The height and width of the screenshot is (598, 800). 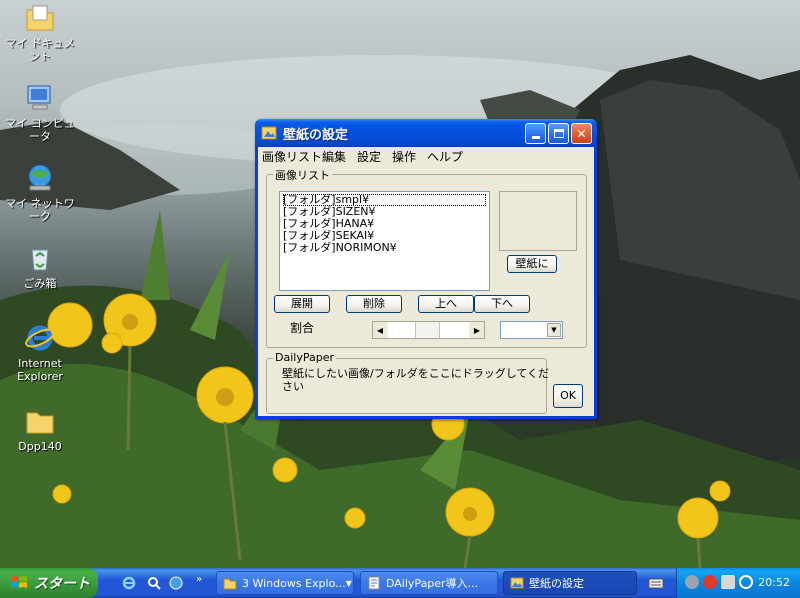 What do you see at coordinates (129, 583) in the screenshot?
I see `quicklaunch-ie-icon` at bounding box center [129, 583].